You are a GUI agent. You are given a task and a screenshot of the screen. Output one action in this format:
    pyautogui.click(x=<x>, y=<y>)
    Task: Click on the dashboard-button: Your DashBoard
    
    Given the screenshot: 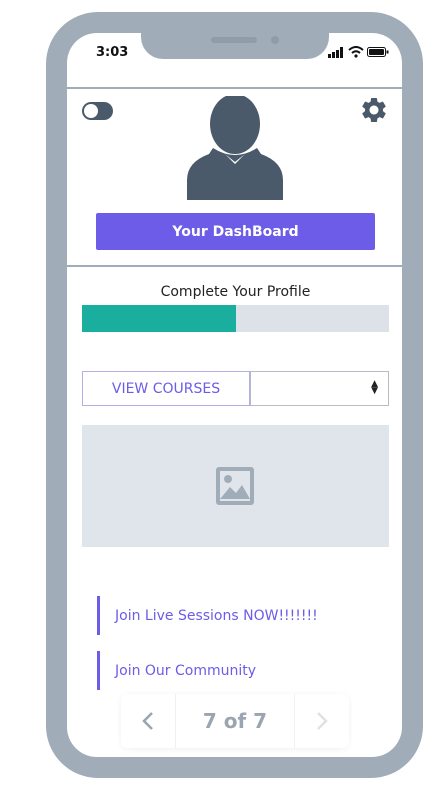 What is the action you would take?
    pyautogui.click(x=235, y=231)
    